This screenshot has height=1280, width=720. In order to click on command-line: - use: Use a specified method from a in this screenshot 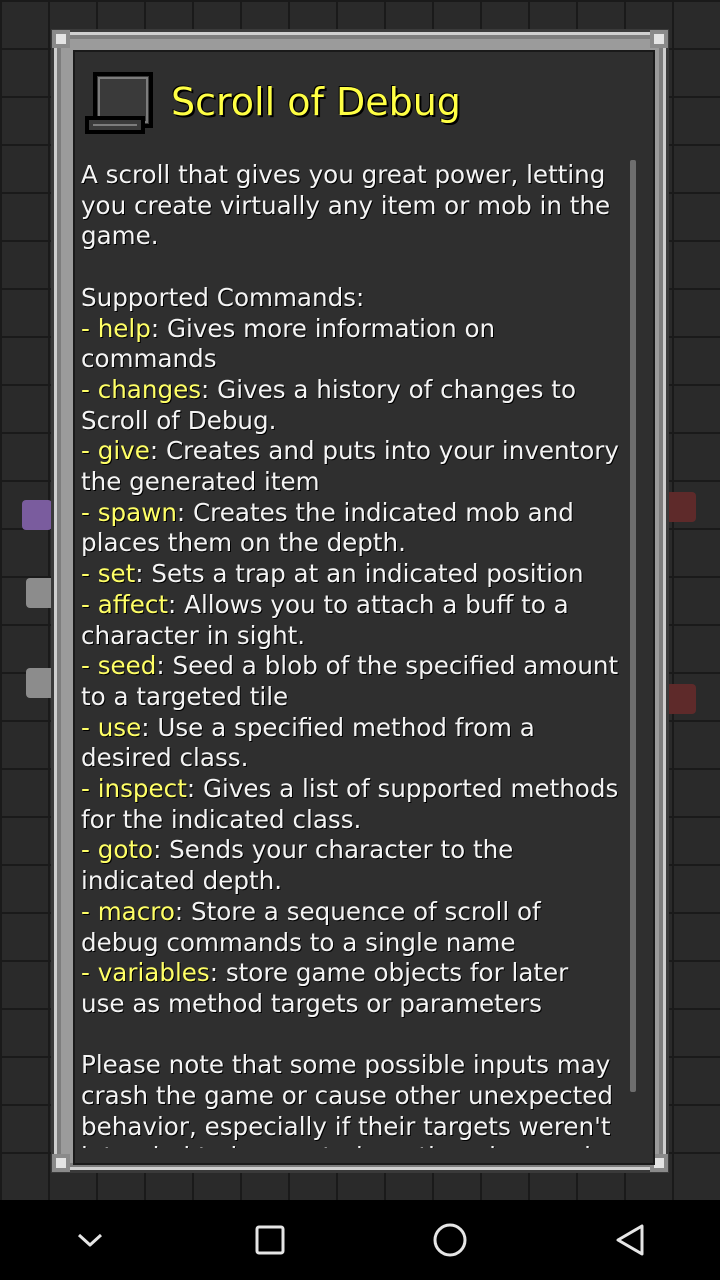, I will do `click(361, 728)`.